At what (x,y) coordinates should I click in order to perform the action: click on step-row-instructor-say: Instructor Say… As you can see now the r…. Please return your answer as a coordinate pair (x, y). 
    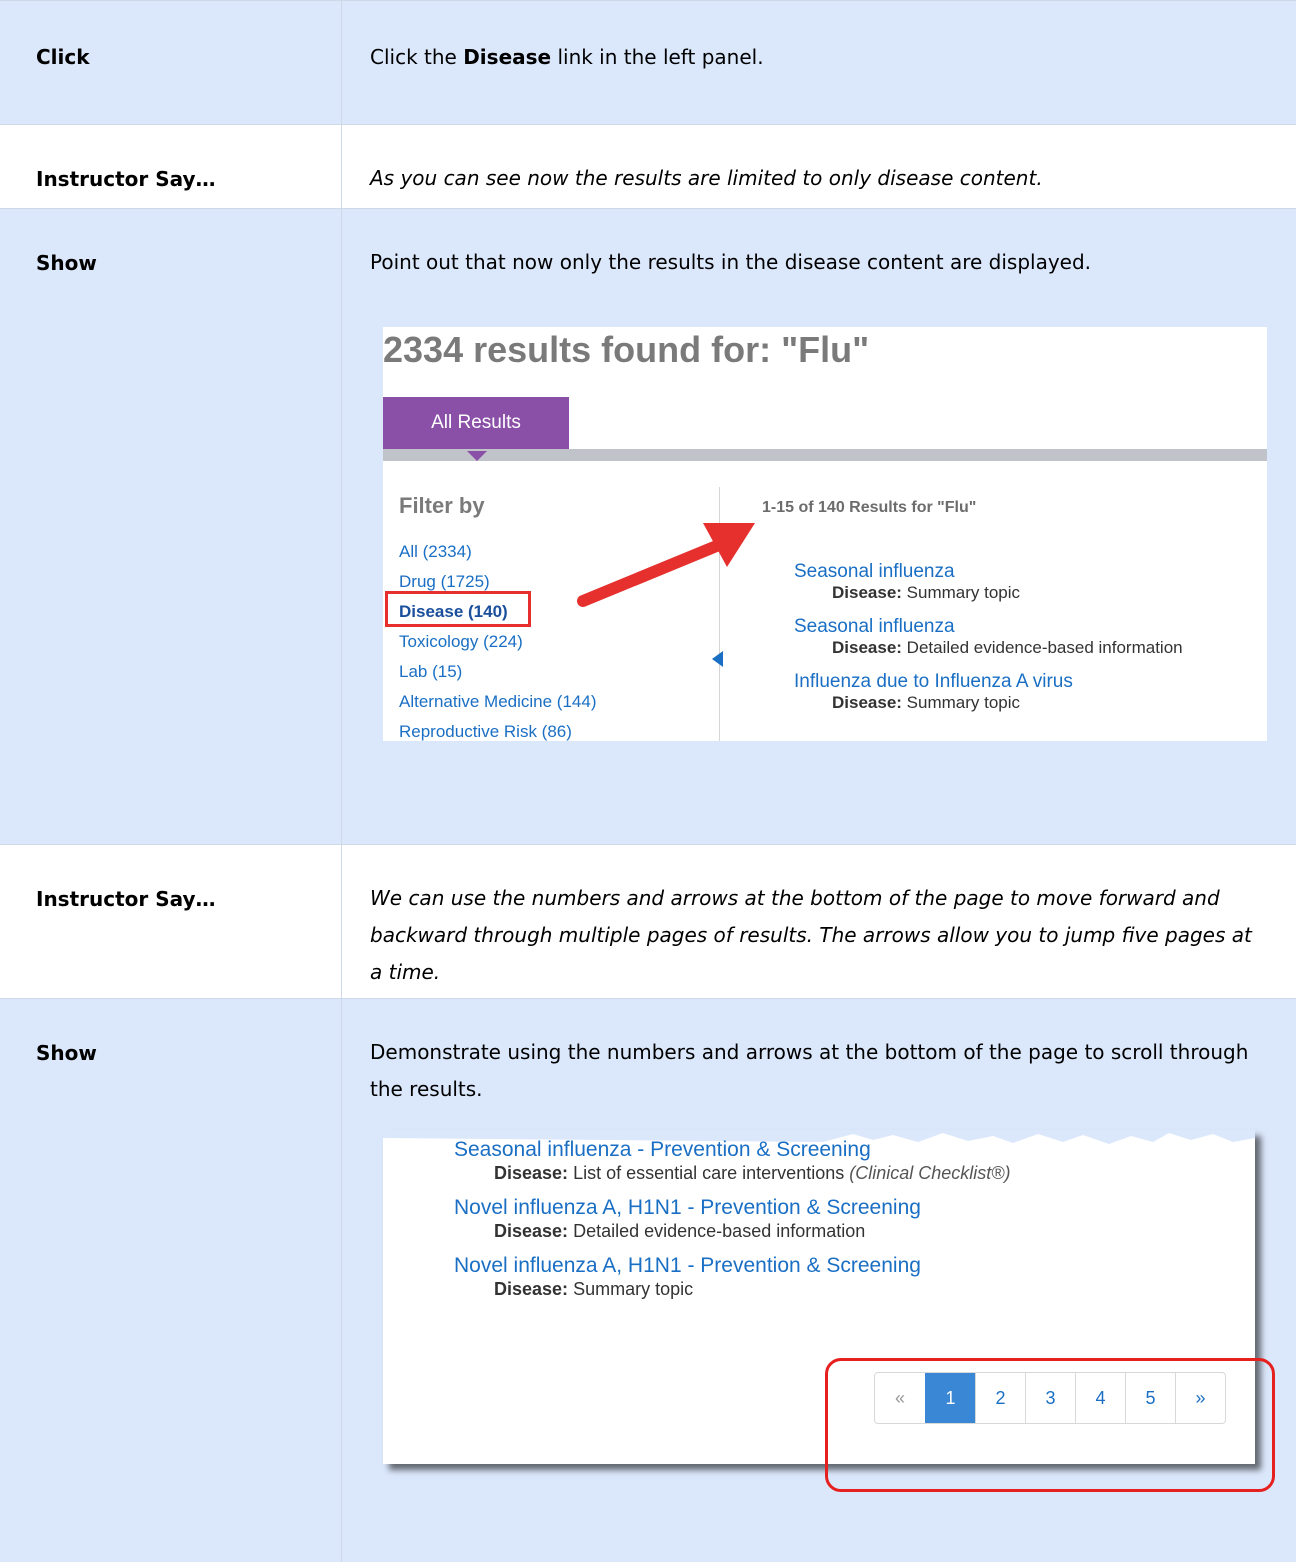
    Looking at the image, I should click on (648, 166).